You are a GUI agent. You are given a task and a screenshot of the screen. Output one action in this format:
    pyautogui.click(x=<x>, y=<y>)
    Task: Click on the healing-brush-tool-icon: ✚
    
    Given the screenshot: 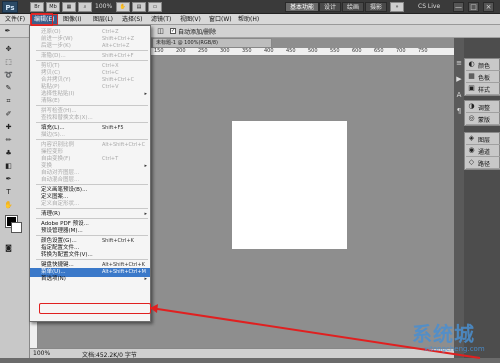 What is the action you would take?
    pyautogui.click(x=8, y=127)
    